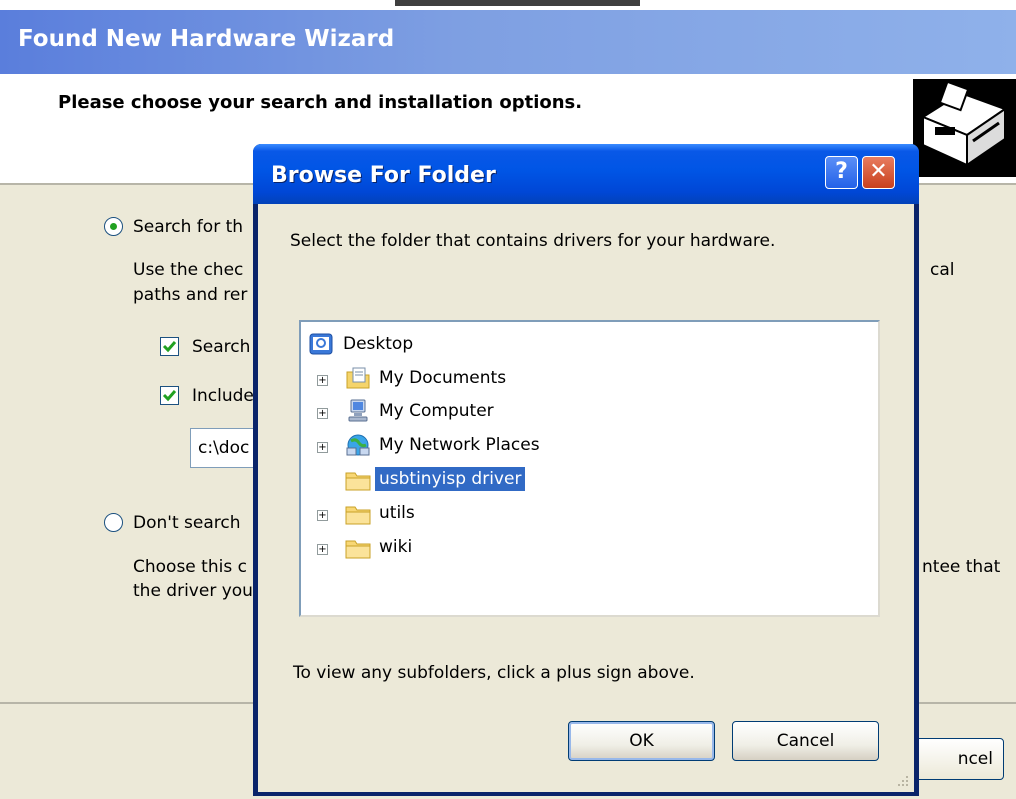  Describe the element at coordinates (975, 759) in the screenshot. I see `wizard-cancel-label: ncel` at that location.